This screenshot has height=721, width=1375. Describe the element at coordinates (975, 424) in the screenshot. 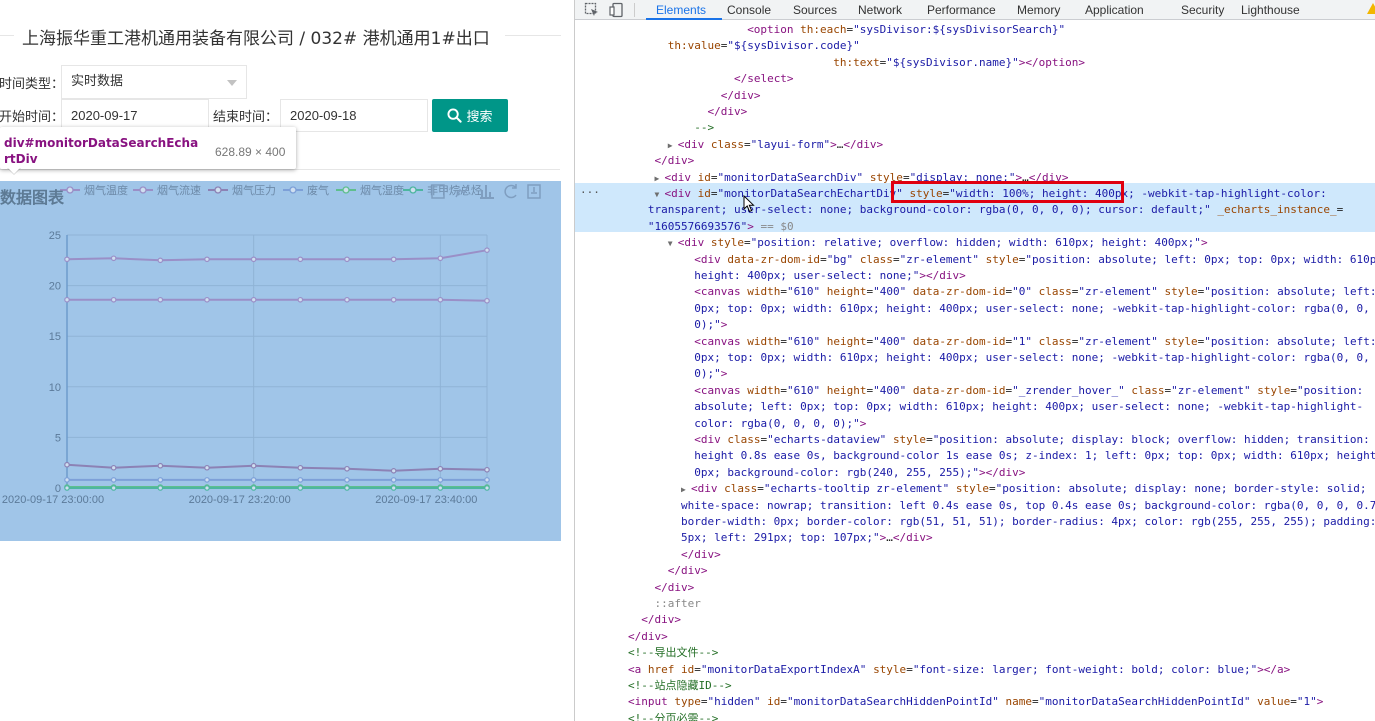

I see `dom-node-line: color: rgba(0, 0, 0, 0);">` at that location.